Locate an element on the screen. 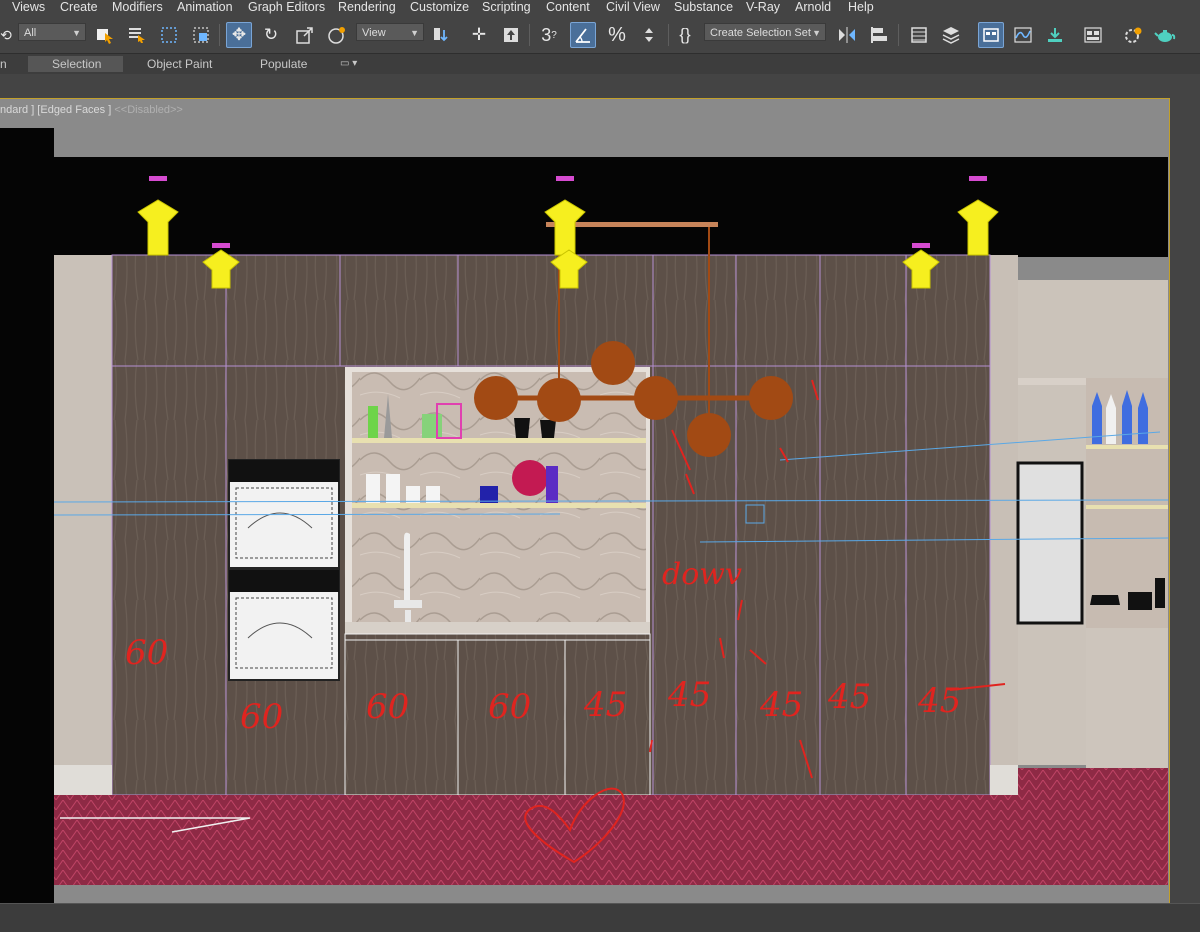 This screenshot has width=1200, height=932. purple-bottle is located at coordinates (552, 484).